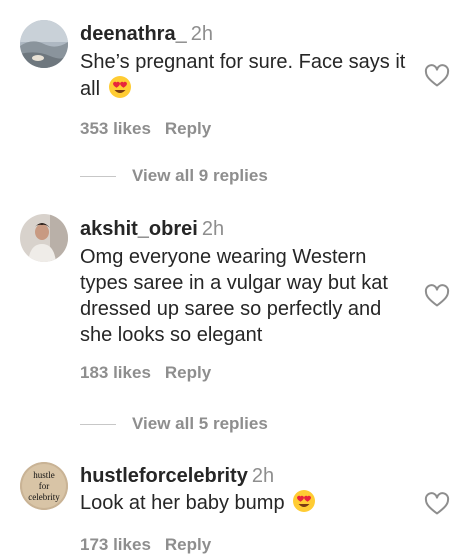  What do you see at coordinates (247, 502) in the screenshot?
I see `comment-text: Look at her baby bump` at bounding box center [247, 502].